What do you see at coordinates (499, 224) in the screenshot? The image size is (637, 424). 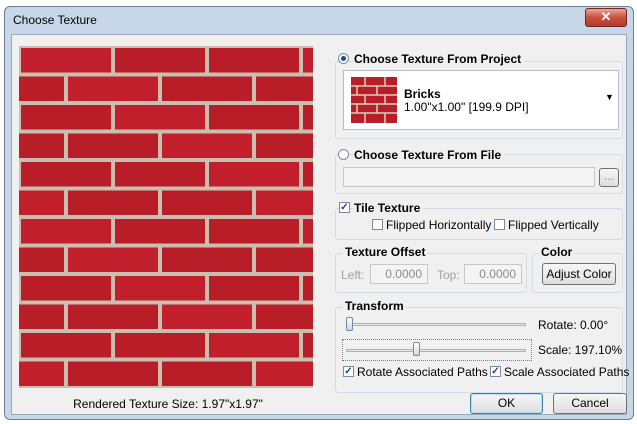 I see `flip-vertical-checkbox` at bounding box center [499, 224].